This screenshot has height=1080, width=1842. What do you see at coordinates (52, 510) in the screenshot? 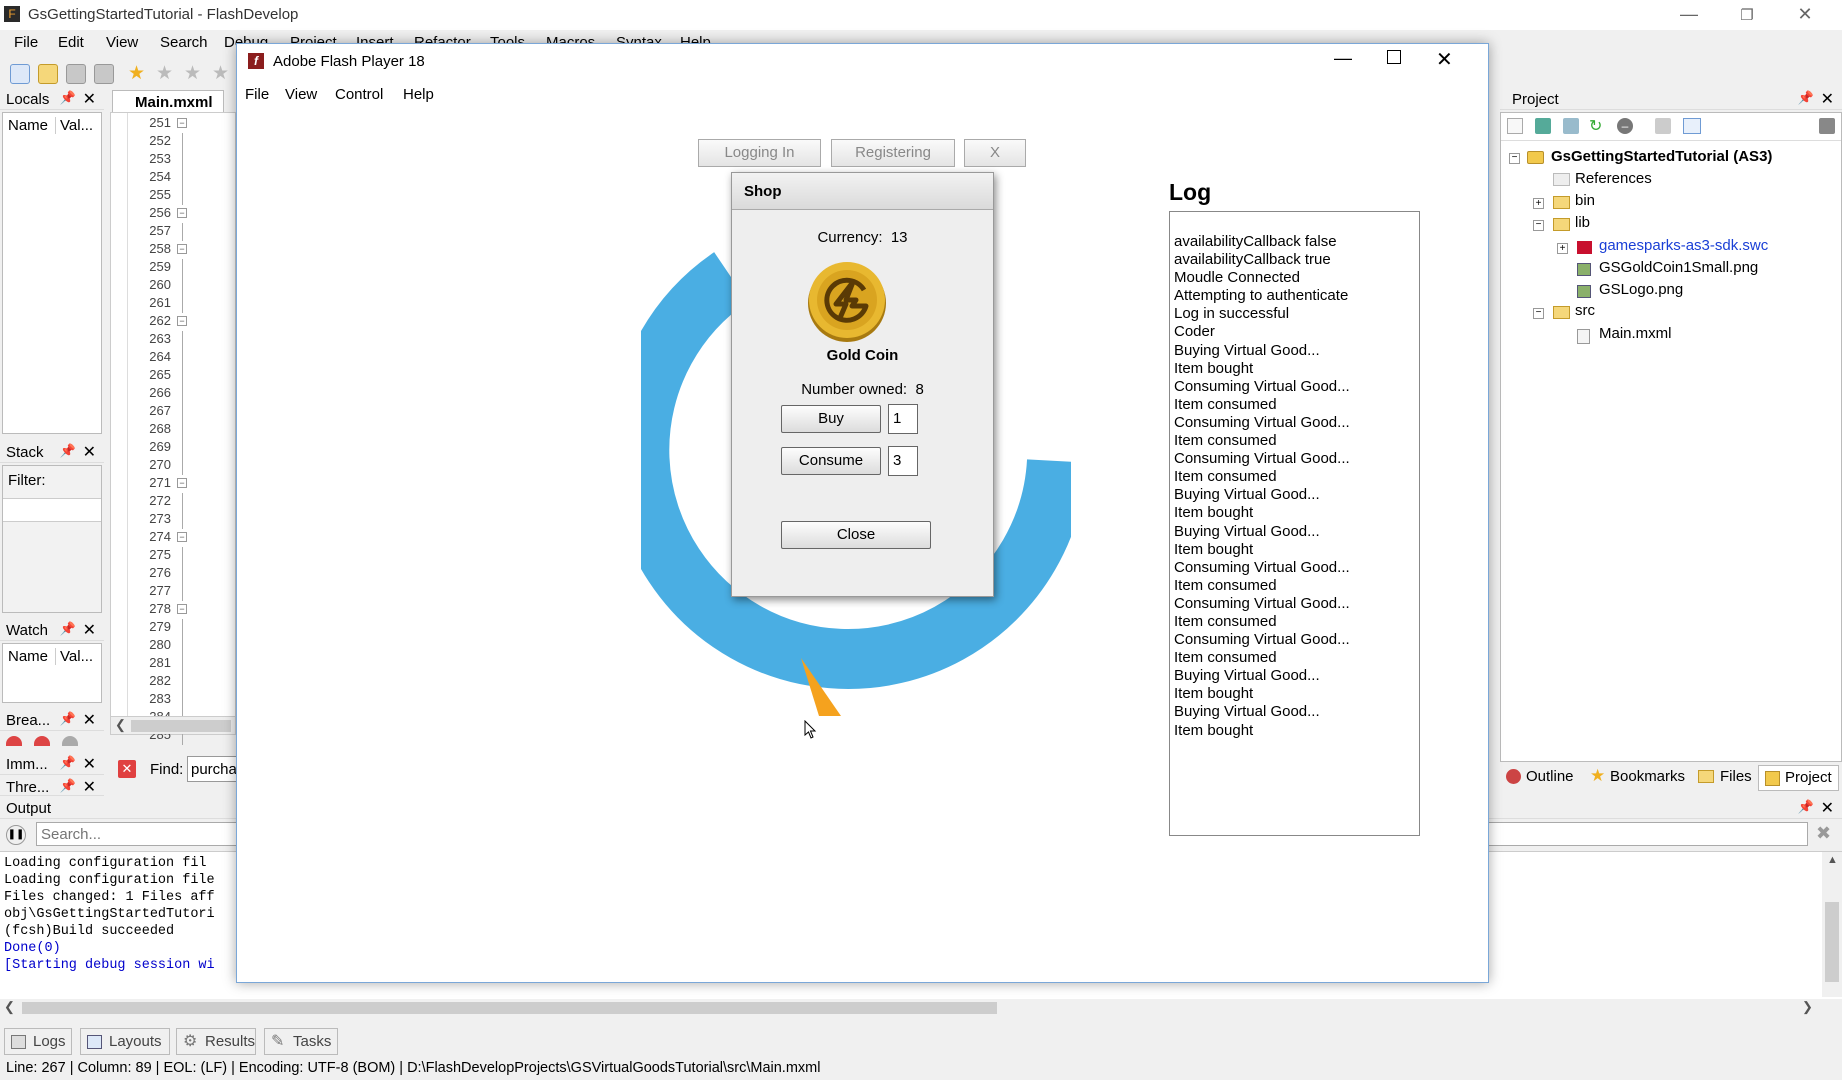
I see `stack-filter-input` at bounding box center [52, 510].